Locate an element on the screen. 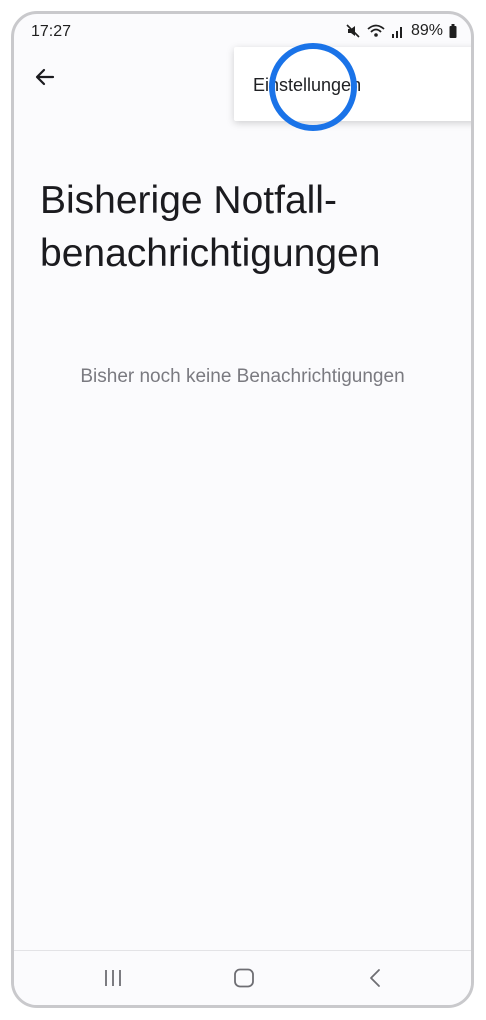 This screenshot has width=486, height=1020. status-time: 17:27 is located at coordinates (51, 31).